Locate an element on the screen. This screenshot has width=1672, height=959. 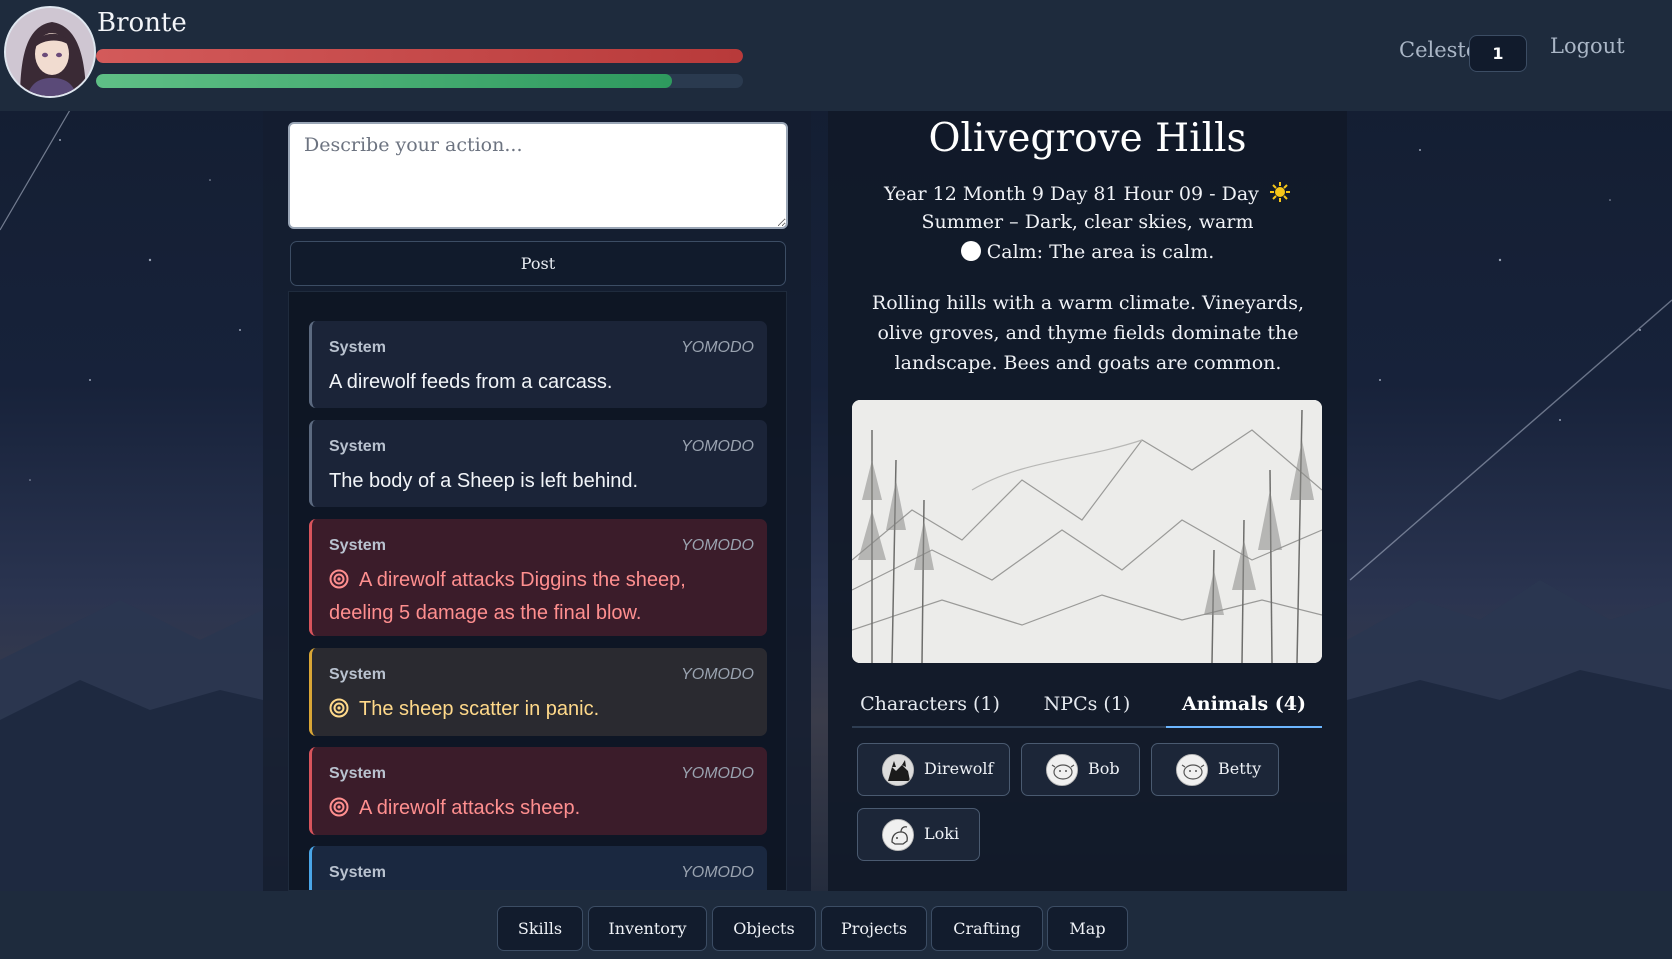
goat-icon is located at coordinates (898, 835).